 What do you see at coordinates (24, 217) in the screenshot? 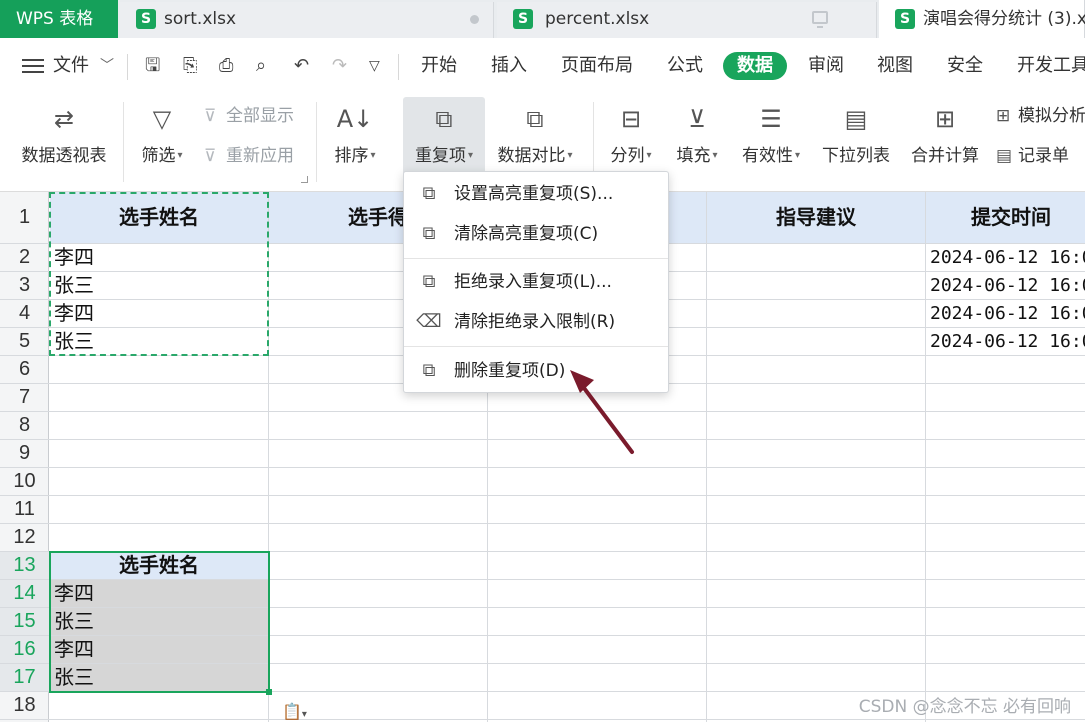
I see `row-number: 1` at bounding box center [24, 217].